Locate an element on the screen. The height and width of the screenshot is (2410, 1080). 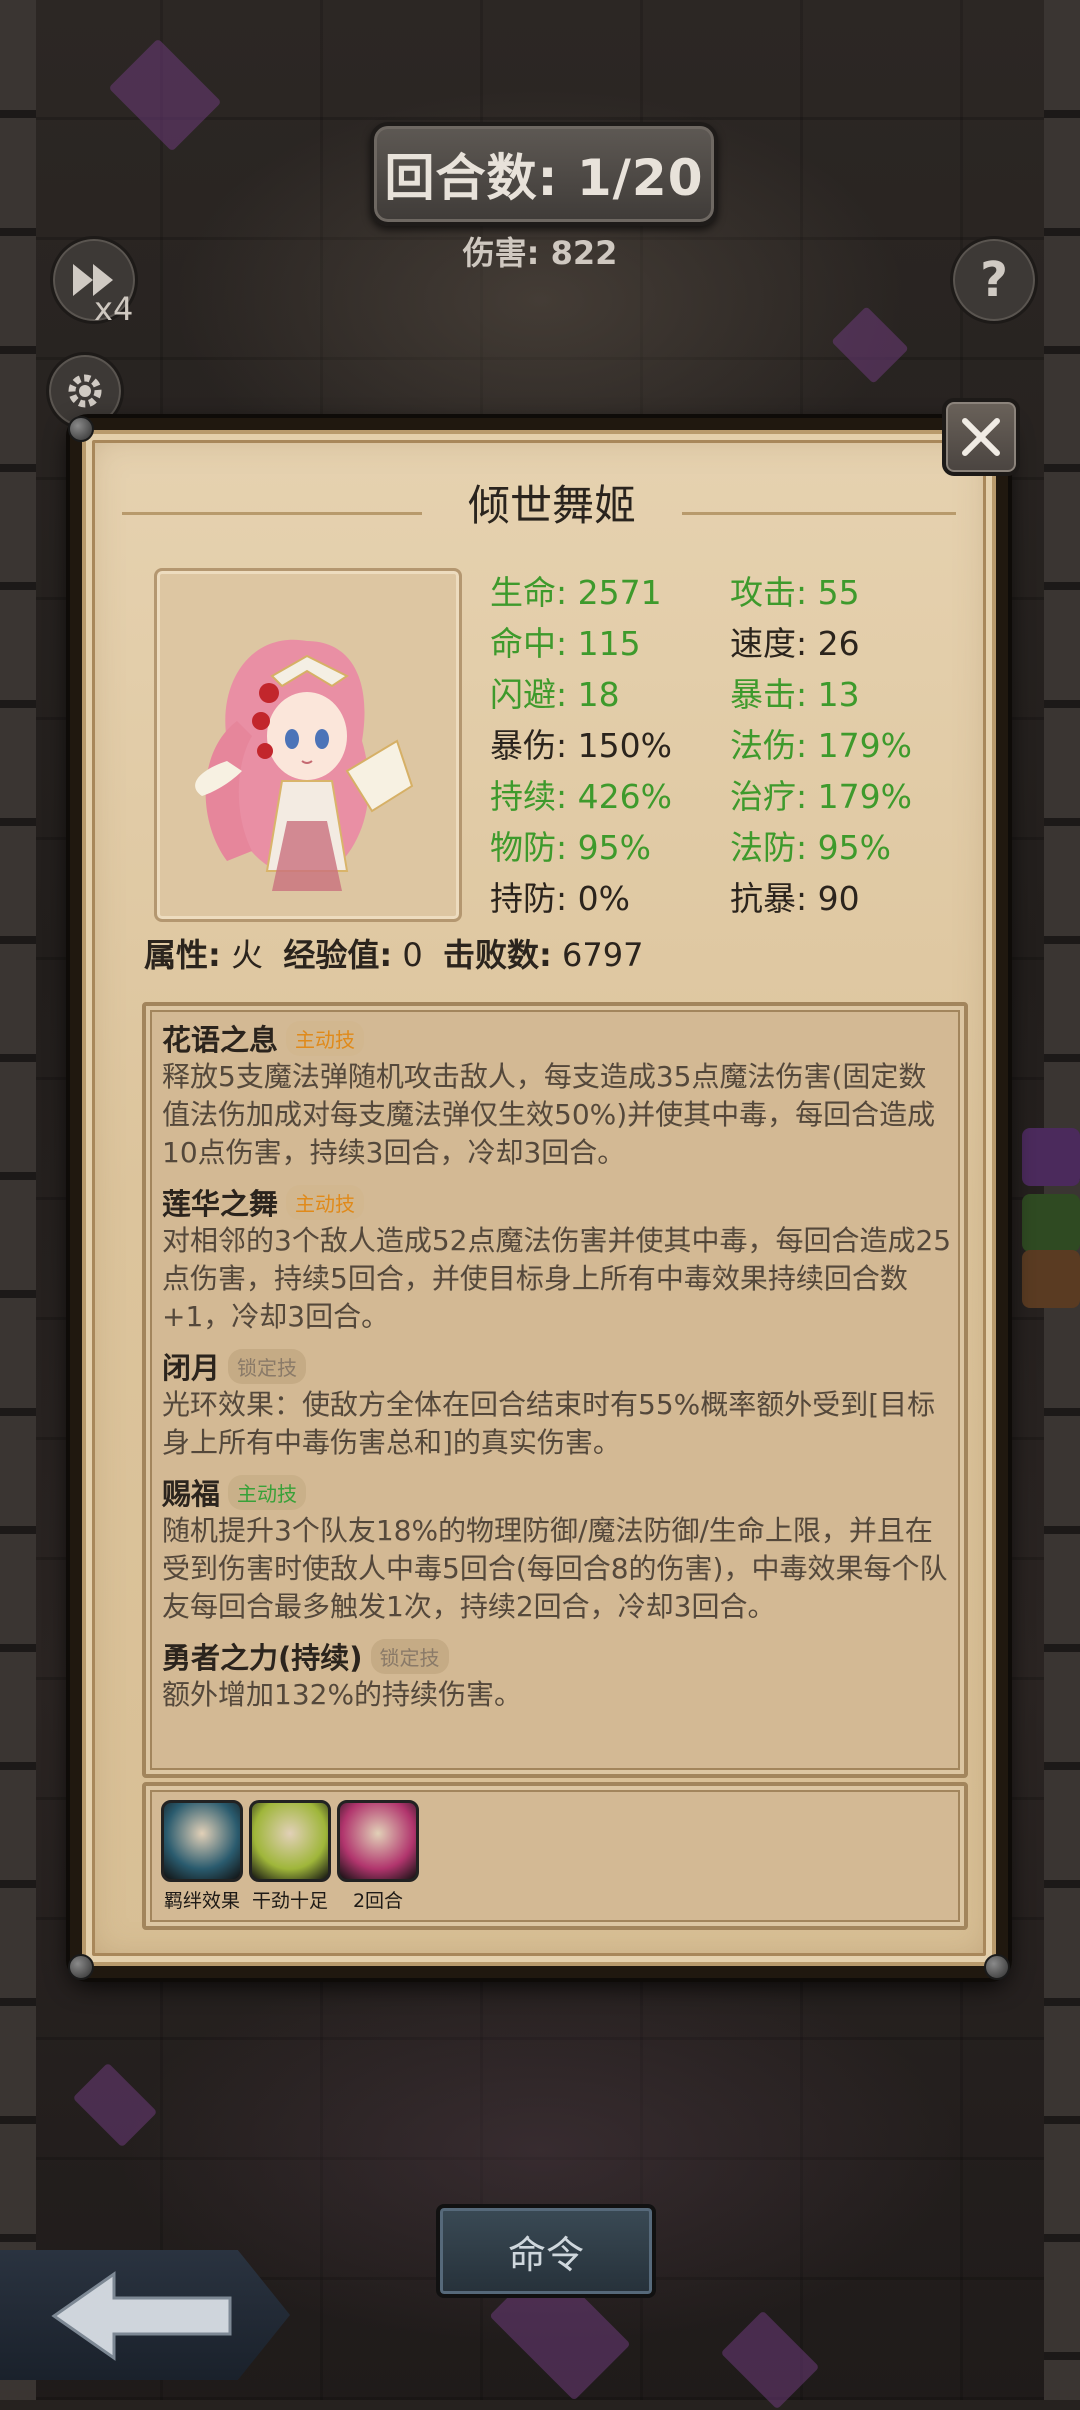
stat-value: 持续: 426% is located at coordinates (581, 796).